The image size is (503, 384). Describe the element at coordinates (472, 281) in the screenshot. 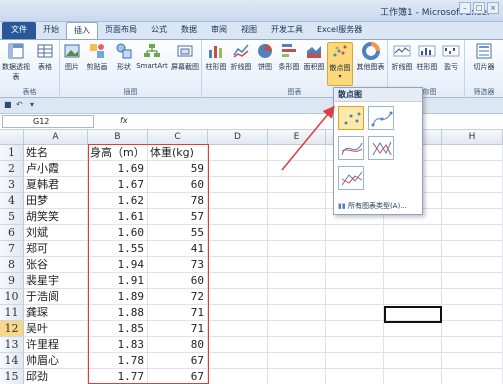

I see `cell-h9` at that location.